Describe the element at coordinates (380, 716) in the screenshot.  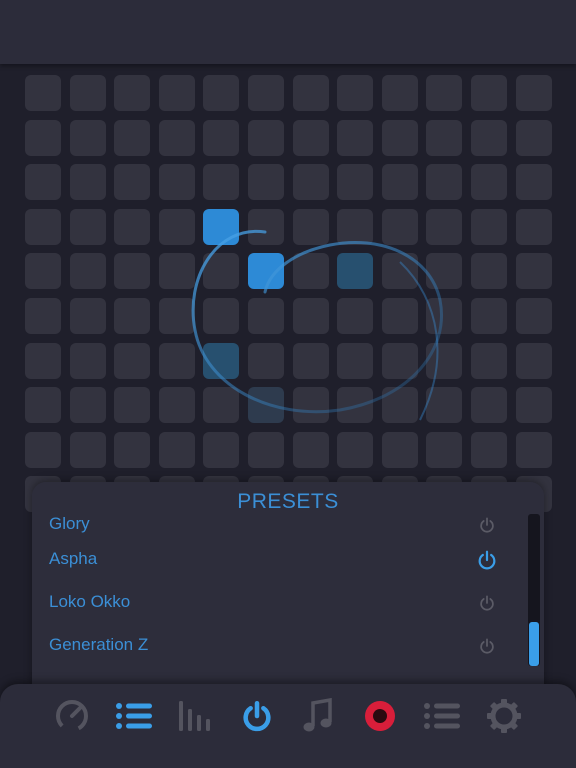
I see `record-tab-button` at that location.